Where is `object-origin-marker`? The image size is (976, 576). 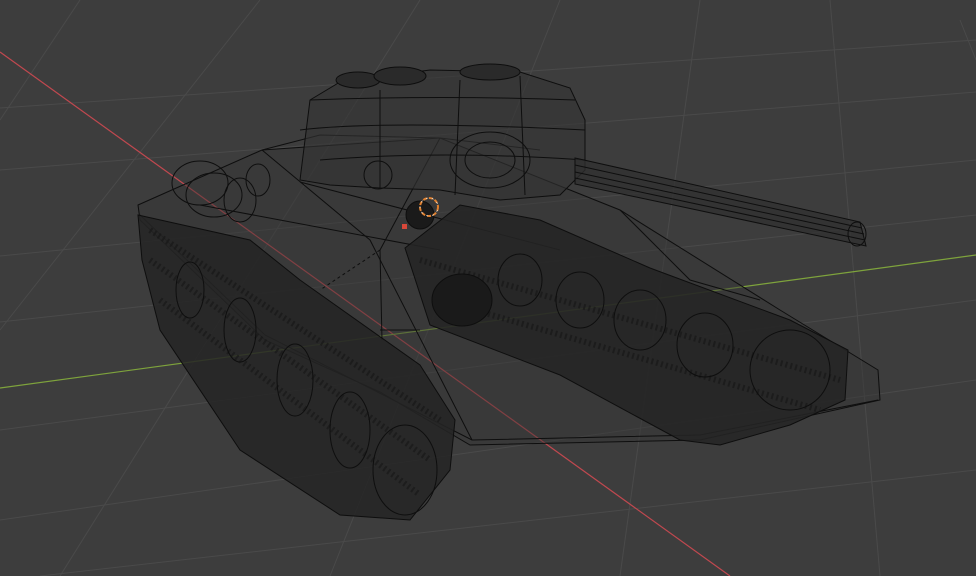 object-origin-marker is located at coordinates (404, 226).